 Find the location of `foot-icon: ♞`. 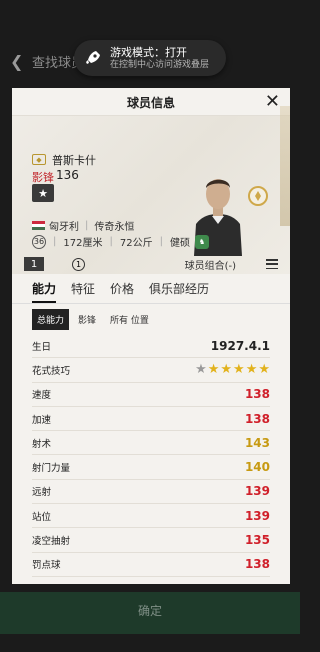

foot-icon: ♞ is located at coordinates (201, 241).